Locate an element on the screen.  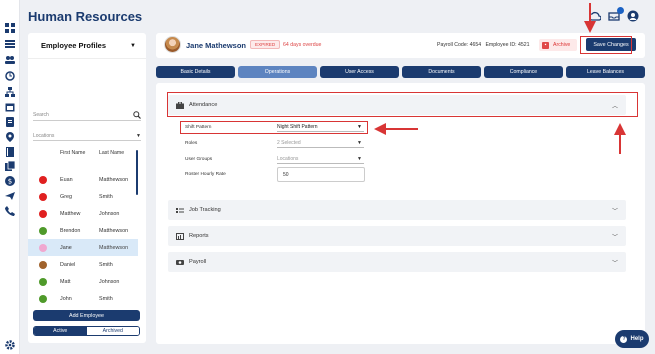
column-first-name: First Name is located at coordinates (75, 153).